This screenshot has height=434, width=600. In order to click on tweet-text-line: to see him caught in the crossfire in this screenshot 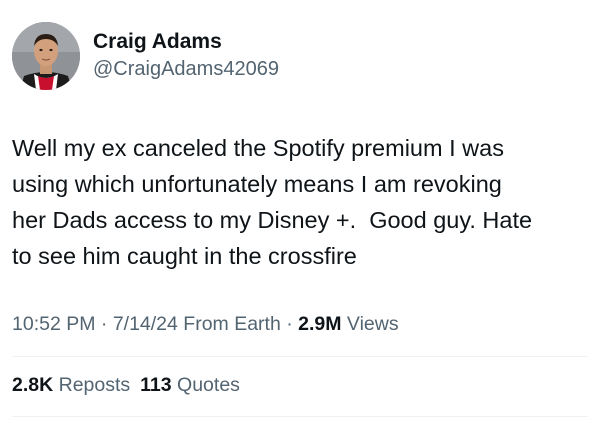, I will do `click(184, 256)`.